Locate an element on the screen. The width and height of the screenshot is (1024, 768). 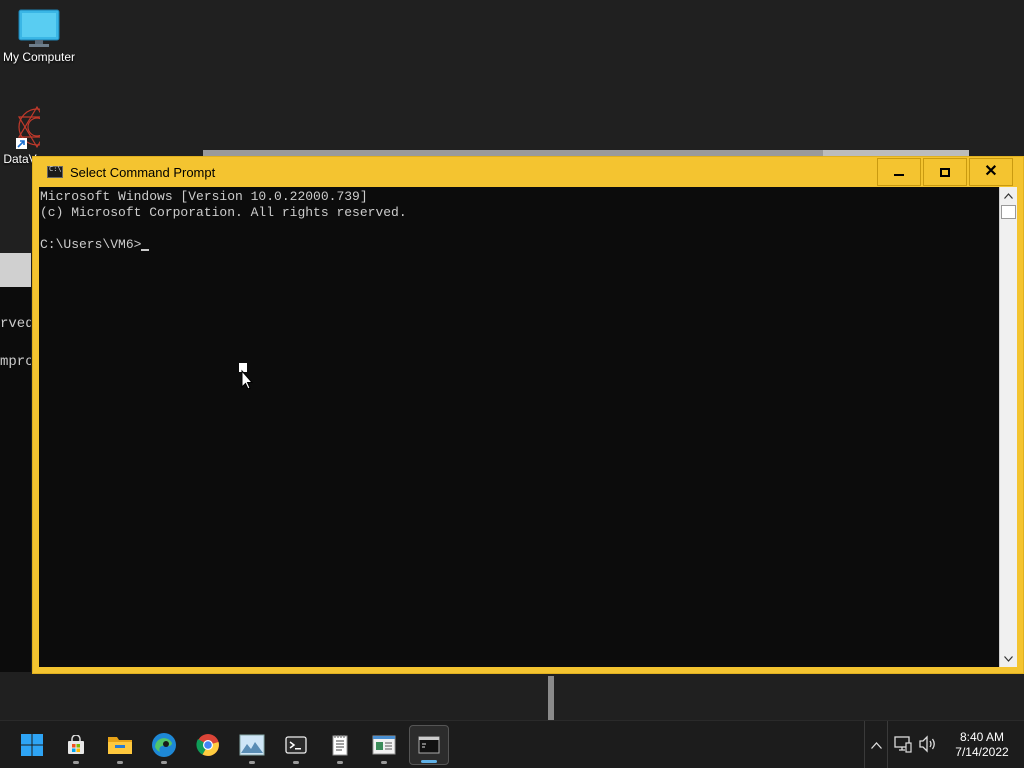
background-console-text: rved is located at coordinates (15, 324).